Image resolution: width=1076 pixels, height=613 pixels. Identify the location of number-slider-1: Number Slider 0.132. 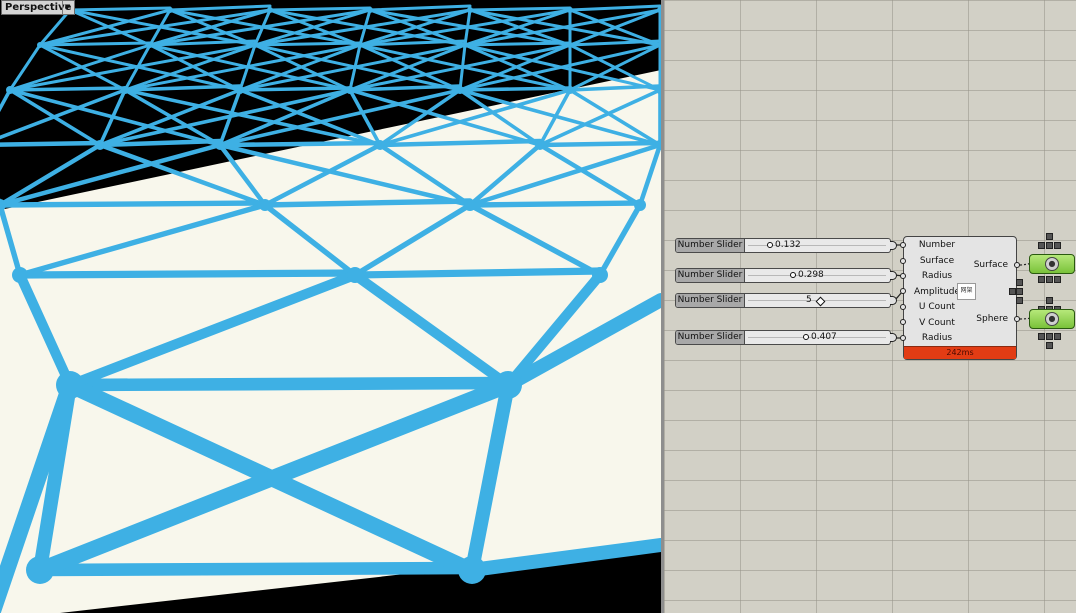
(783, 245).